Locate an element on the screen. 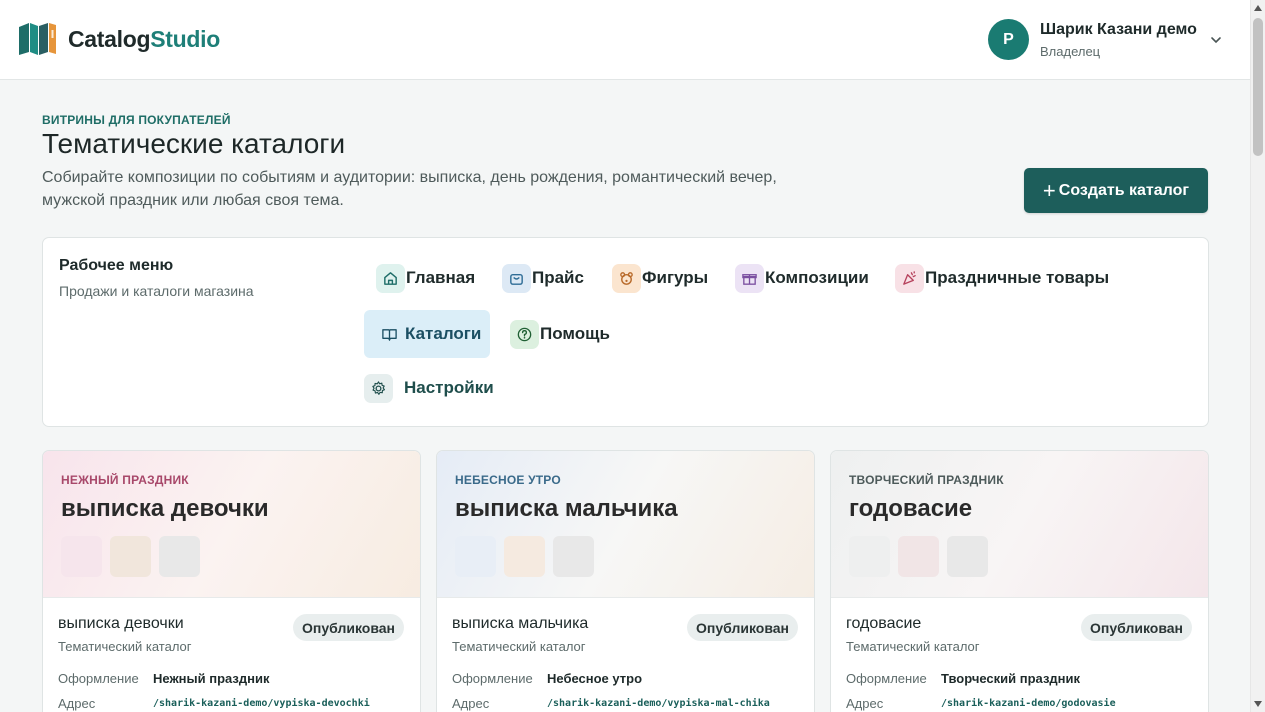  catalog-hero-title: выписка мальчика is located at coordinates (566, 508).